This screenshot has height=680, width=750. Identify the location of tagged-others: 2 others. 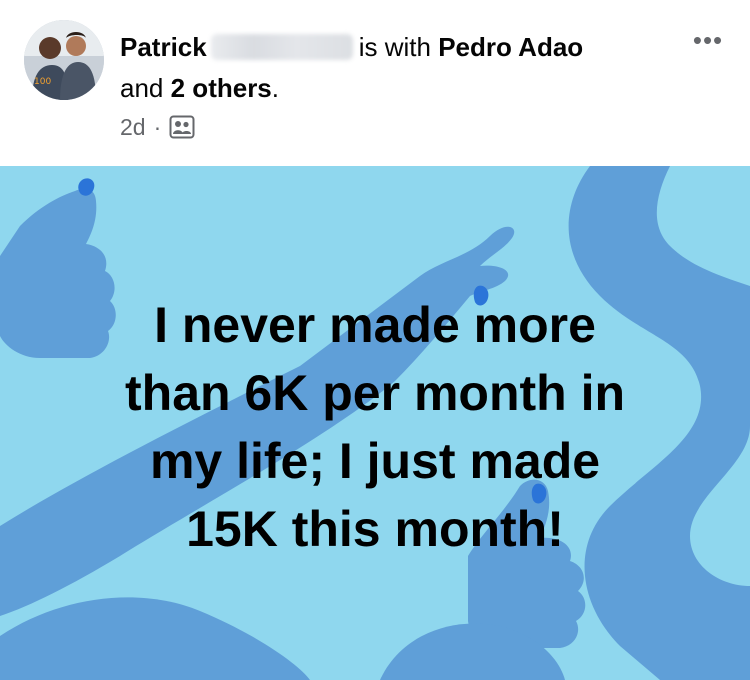
(221, 88).